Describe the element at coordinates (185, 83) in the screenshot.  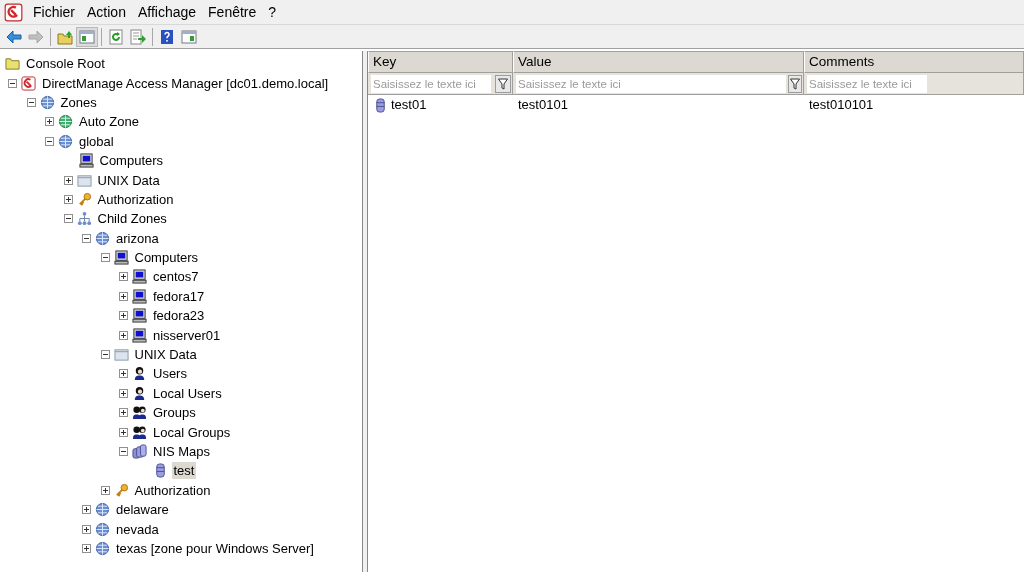
I see `tree-item: DirectManage Access Manager [dc01.demo.local]` at that location.